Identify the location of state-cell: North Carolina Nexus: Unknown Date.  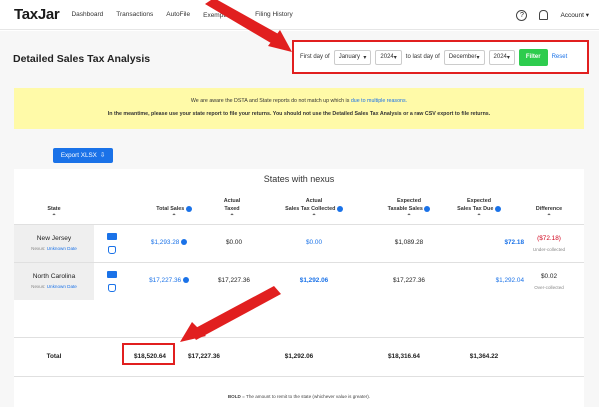
(54, 281).